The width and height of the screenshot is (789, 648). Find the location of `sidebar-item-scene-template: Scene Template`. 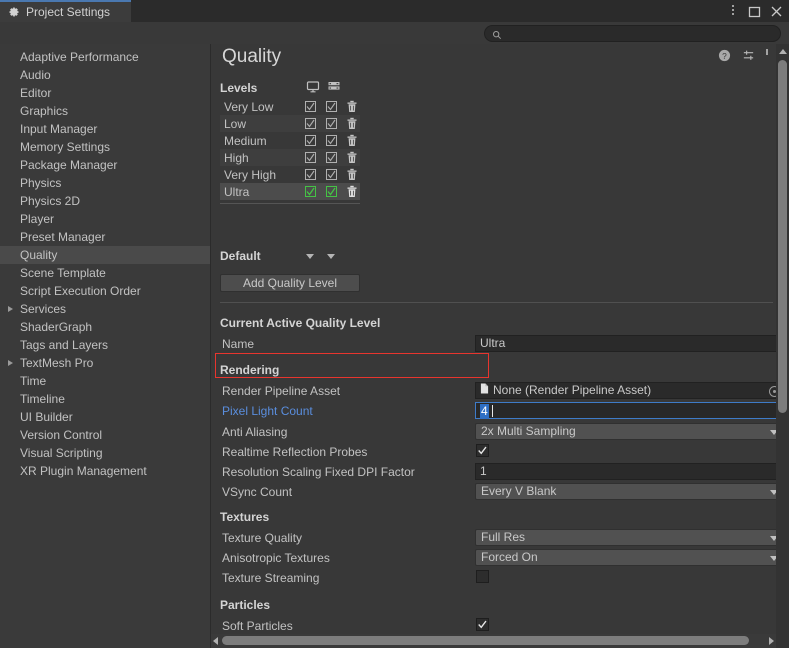

sidebar-item-scene-template: Scene Template is located at coordinates (105, 273).